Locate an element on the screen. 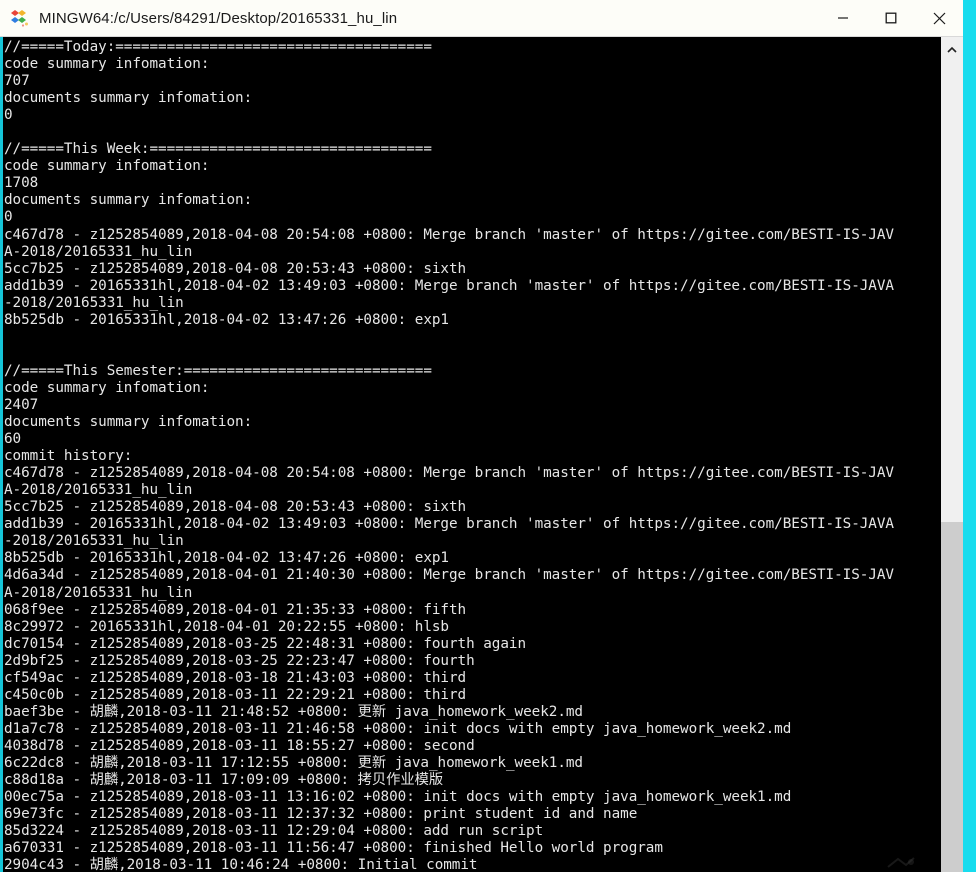 The image size is (976, 872). window-controls is located at coordinates (891, 18).